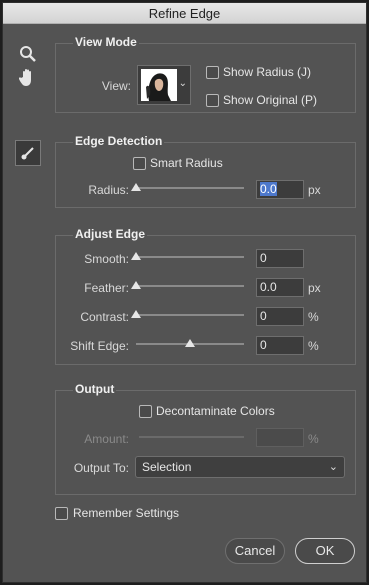 The width and height of the screenshot is (369, 585). Describe the element at coordinates (280, 437) in the screenshot. I see `amount-input` at that location.